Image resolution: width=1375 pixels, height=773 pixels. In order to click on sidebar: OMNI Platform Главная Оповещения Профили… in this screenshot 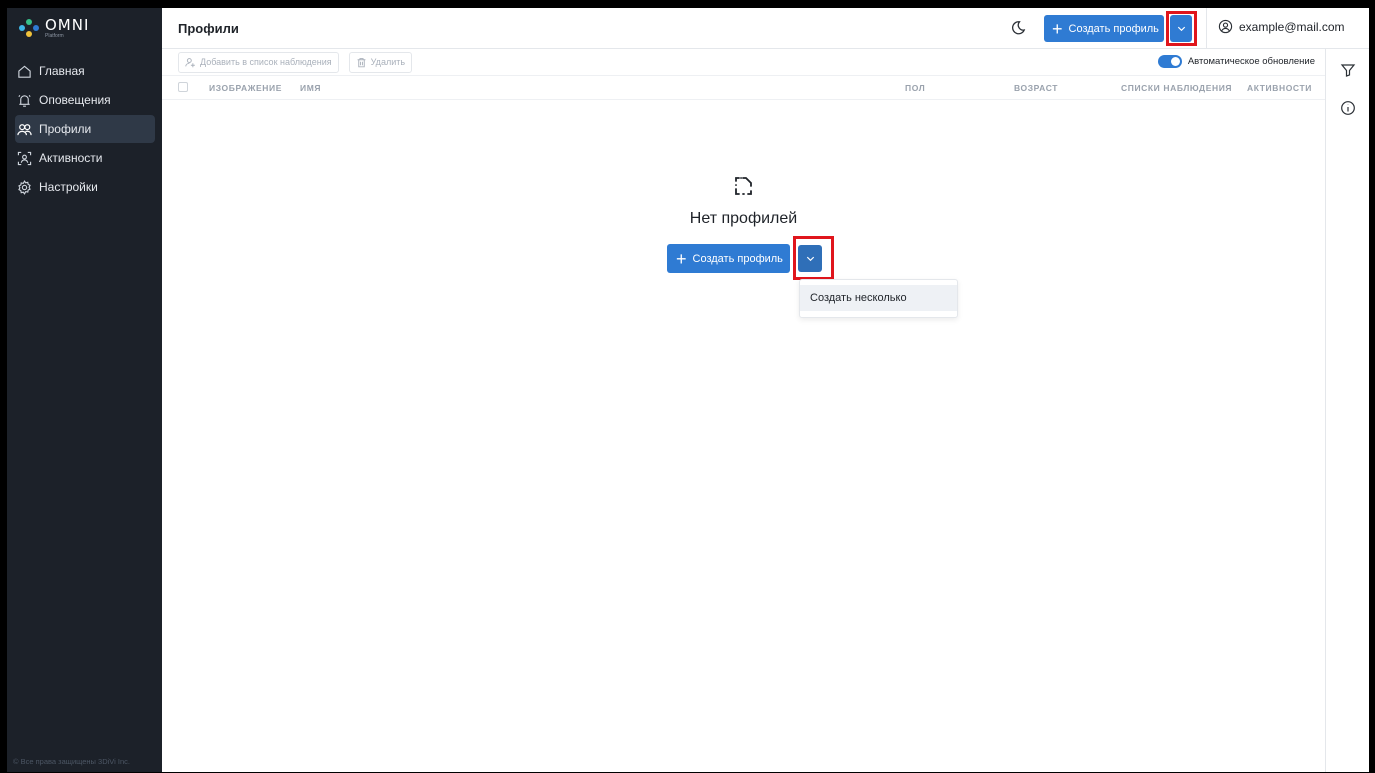, I will do `click(84, 390)`.